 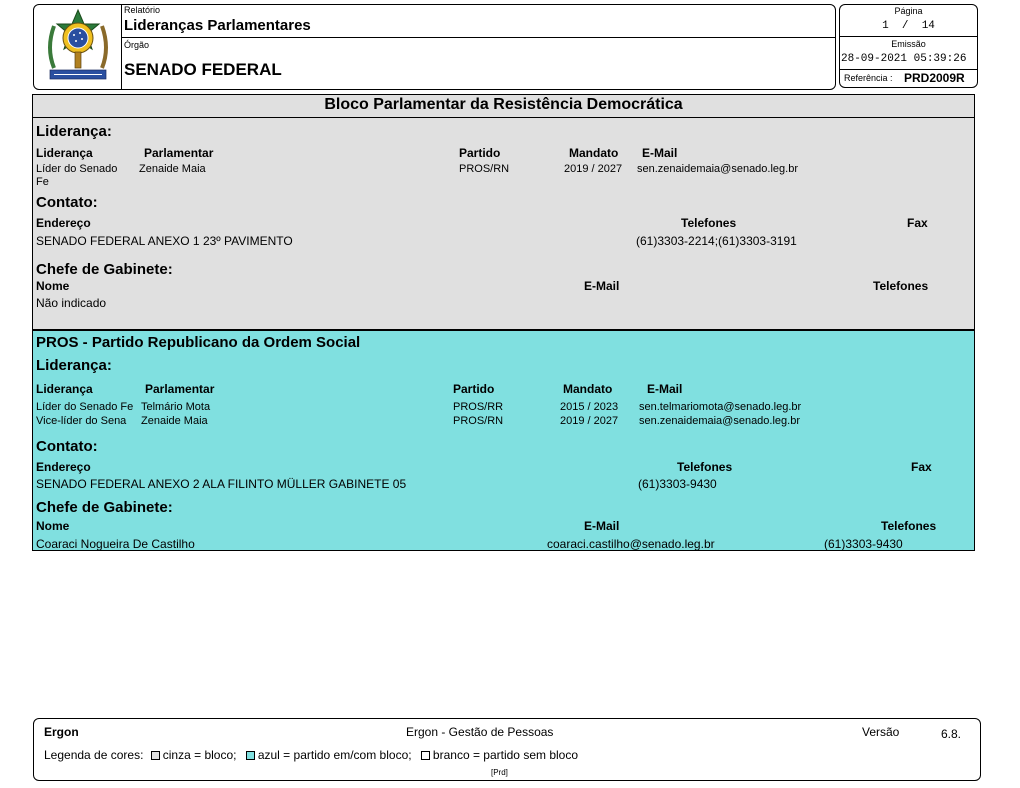 What do you see at coordinates (74, 365) in the screenshot?
I see `partido-lideranca-title: Liderança:` at bounding box center [74, 365].